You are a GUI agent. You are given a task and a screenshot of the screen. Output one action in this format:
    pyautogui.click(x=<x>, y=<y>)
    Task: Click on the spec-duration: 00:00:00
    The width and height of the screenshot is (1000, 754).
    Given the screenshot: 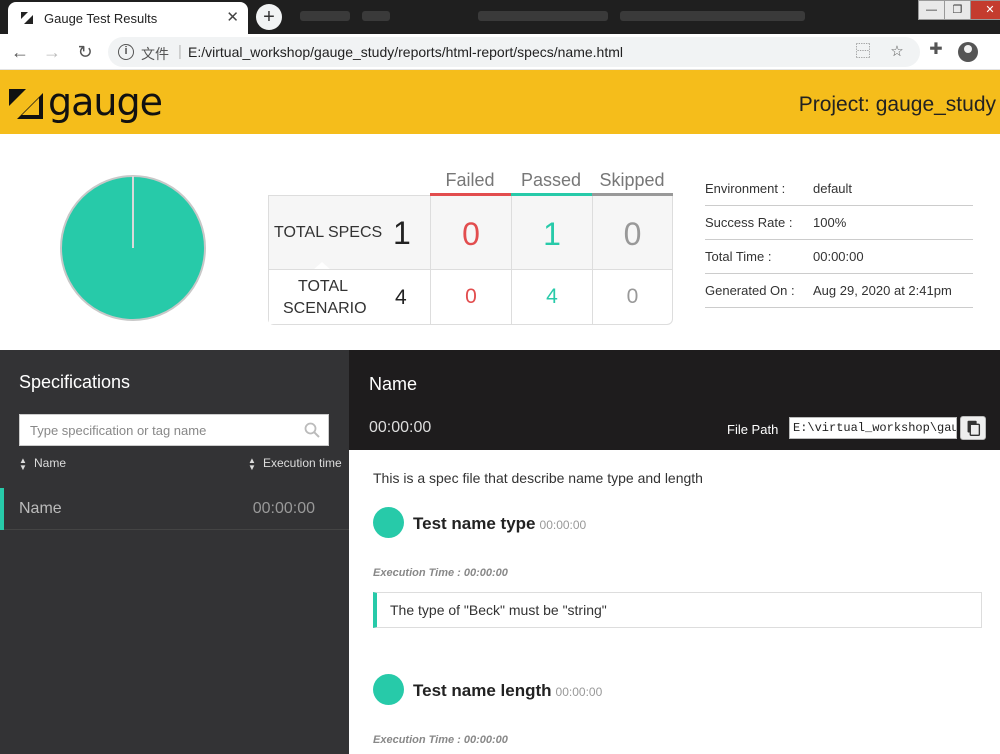 What is the action you would take?
    pyautogui.click(x=400, y=427)
    